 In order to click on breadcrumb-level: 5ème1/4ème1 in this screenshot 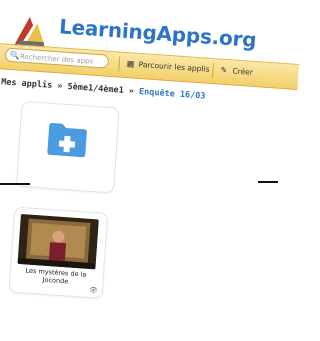, I will do `click(95, 89)`.